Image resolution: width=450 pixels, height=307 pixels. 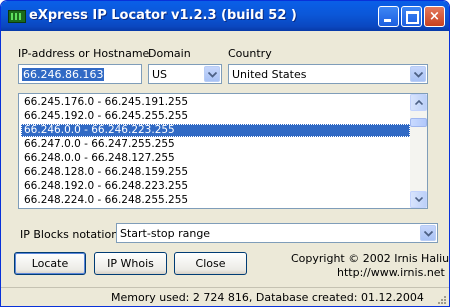 I want to click on ip-address-label: IP-address or Hostname, so click(x=84, y=53).